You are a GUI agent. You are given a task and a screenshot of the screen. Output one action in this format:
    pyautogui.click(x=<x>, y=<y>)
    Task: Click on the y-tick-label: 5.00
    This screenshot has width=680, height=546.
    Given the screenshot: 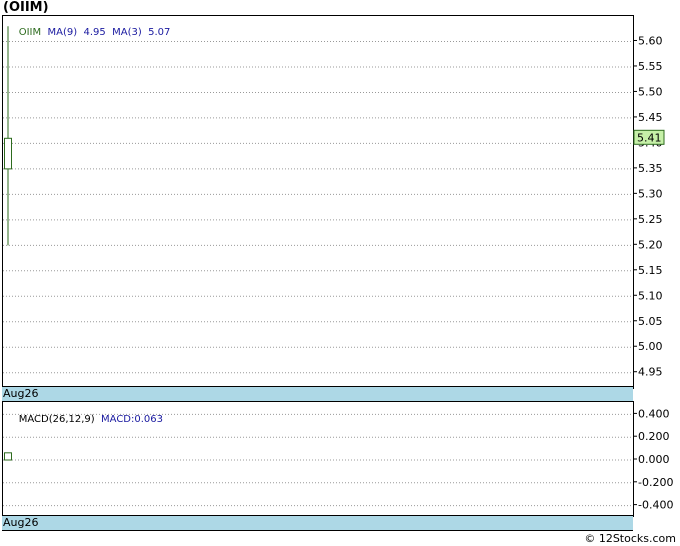 What is the action you would take?
    pyautogui.click(x=650, y=346)
    